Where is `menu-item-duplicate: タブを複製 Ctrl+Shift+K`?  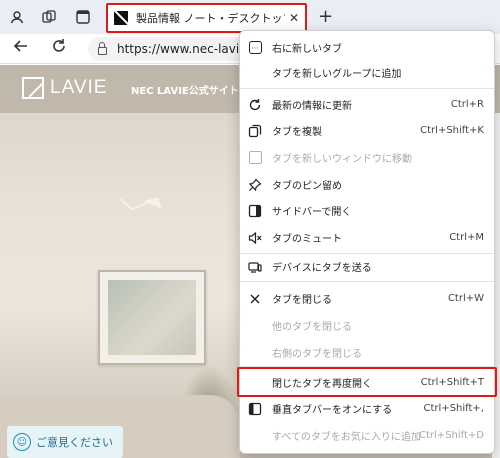
menu-item-duplicate: タブを複製 Ctrl+Shift+K is located at coordinates (367, 130).